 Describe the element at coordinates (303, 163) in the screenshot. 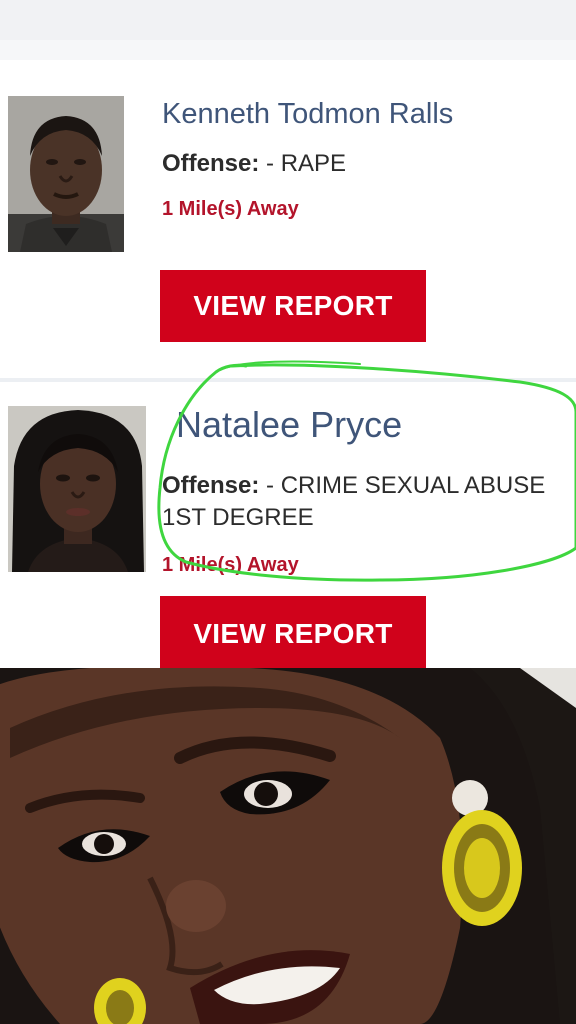

I see `offense-value: - RAPE` at that location.